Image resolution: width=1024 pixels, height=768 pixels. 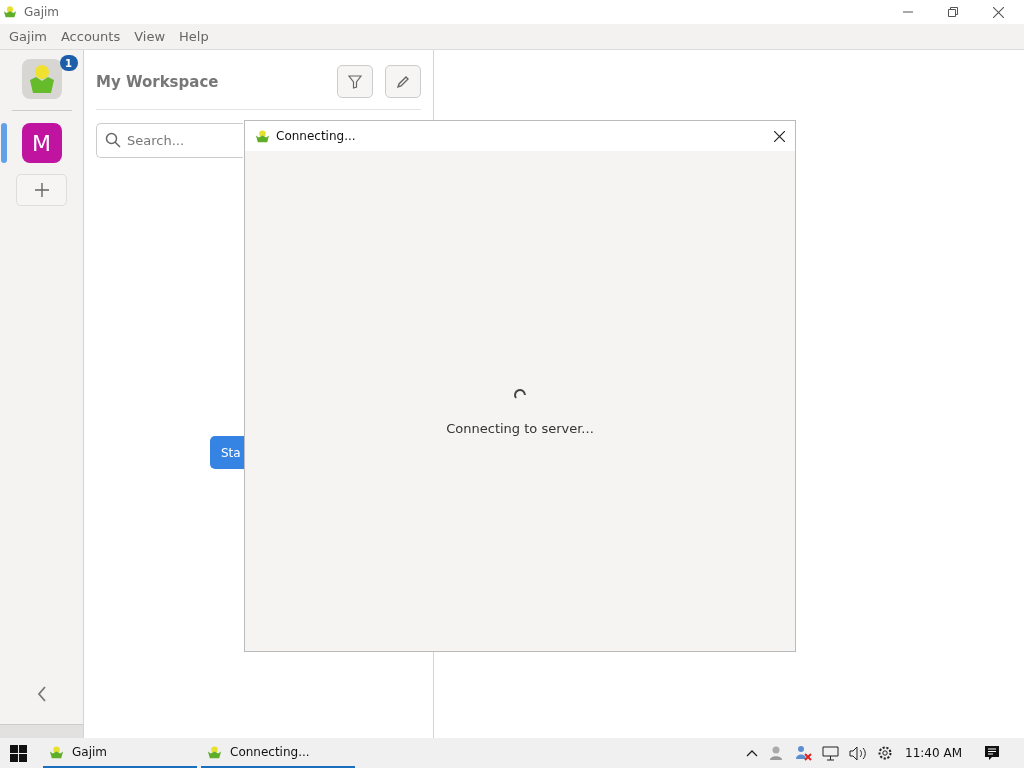 I want to click on start-button: Sta, so click(x=227, y=452).